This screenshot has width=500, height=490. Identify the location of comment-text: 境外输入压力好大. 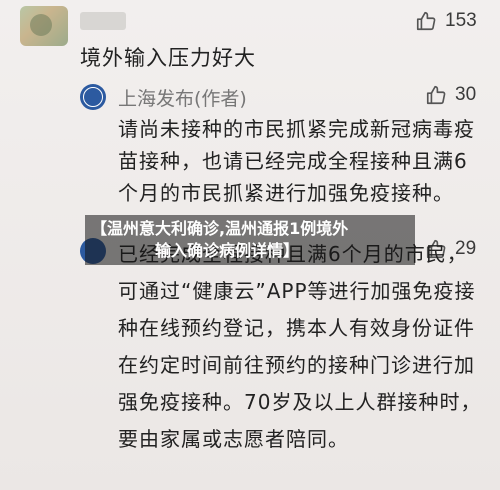
(168, 58).